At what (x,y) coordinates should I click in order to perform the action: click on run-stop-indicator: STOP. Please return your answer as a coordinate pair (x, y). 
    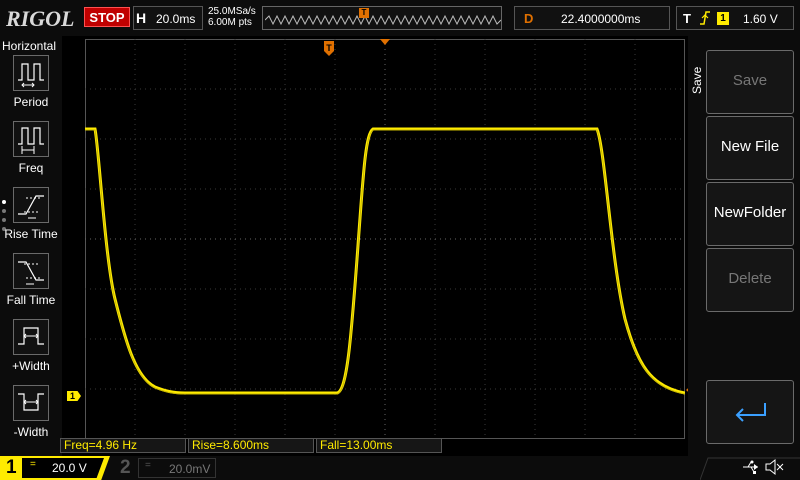
    Looking at the image, I should click on (107, 17).